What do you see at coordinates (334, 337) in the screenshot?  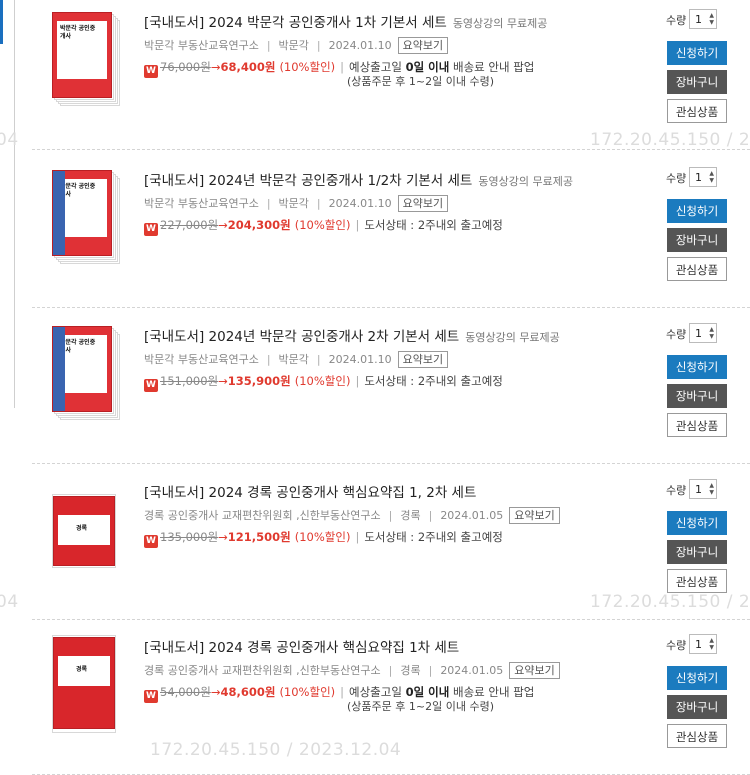 I see `product-name: 2024년 박문각 공인중개사 2차 기본서 세트` at bounding box center [334, 337].